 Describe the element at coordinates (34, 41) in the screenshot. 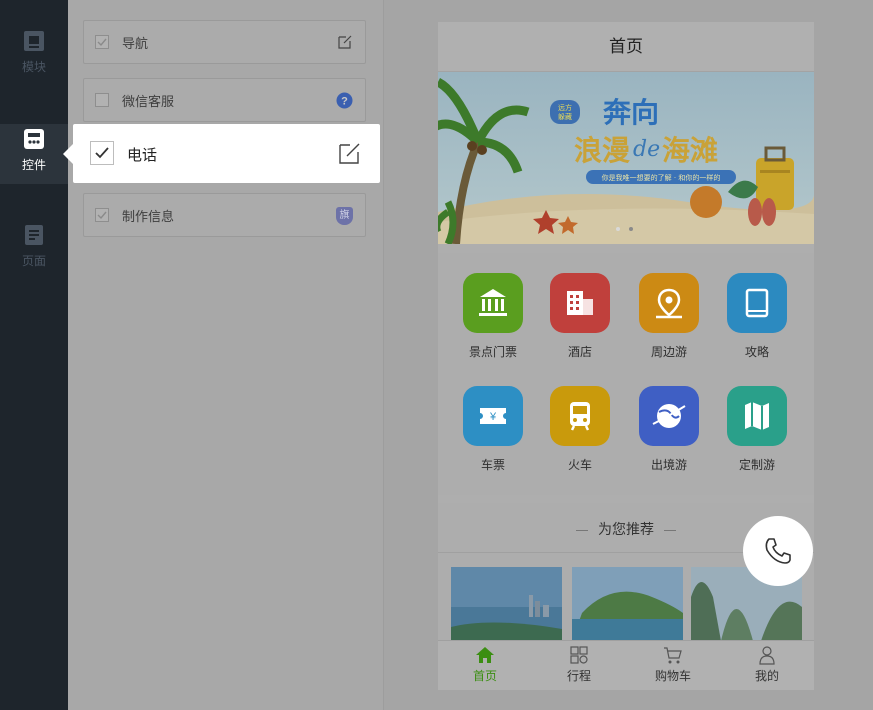

I see `module-icon` at that location.